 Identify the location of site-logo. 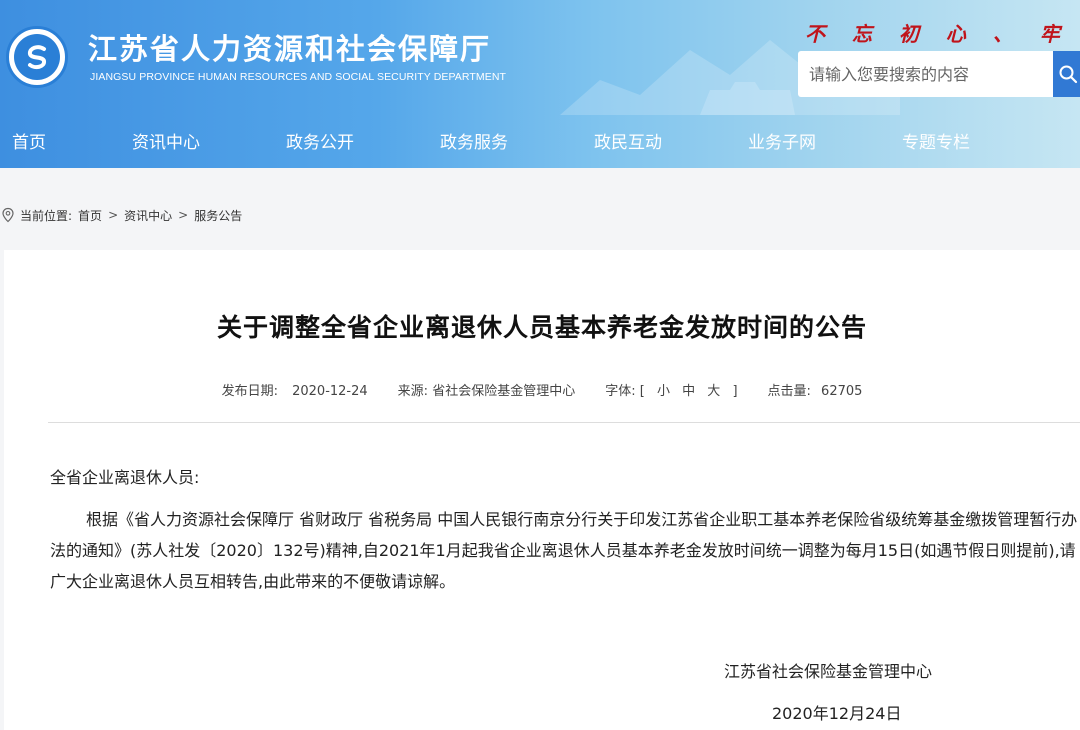
(37, 57).